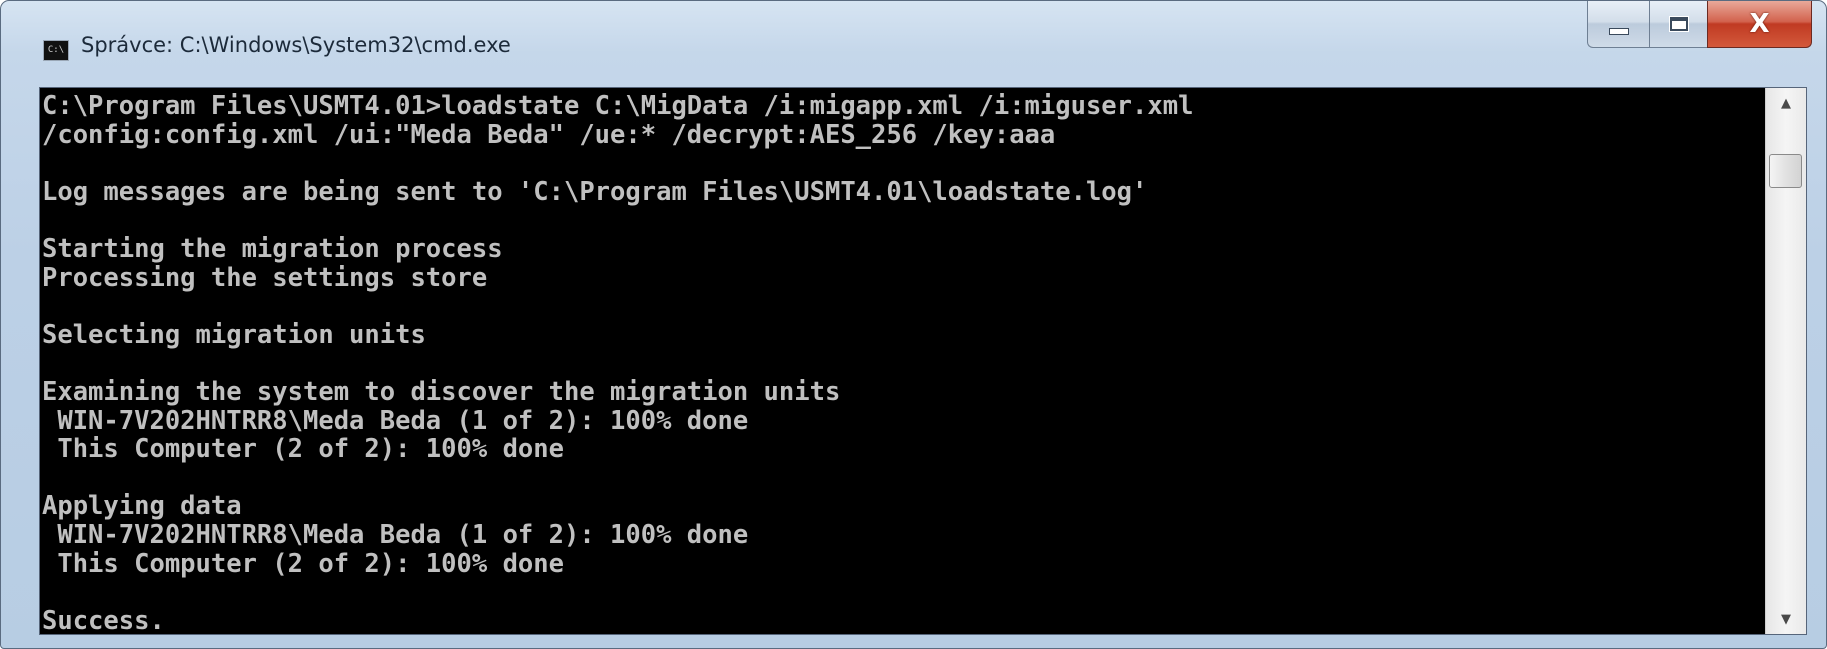 This screenshot has height=649, width=1827. What do you see at coordinates (265, 277) in the screenshot?
I see `console-line: Processing the settings store` at bounding box center [265, 277].